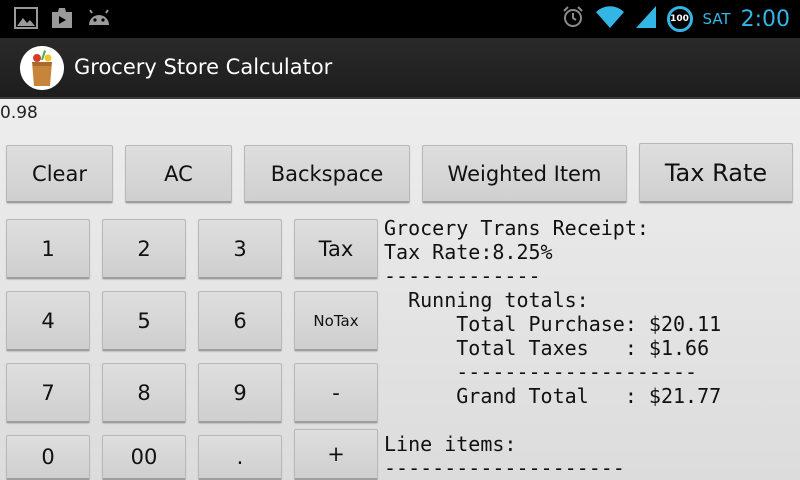 Image resolution: width=800 pixels, height=480 pixels. I want to click on key-1: 1, so click(48, 249).